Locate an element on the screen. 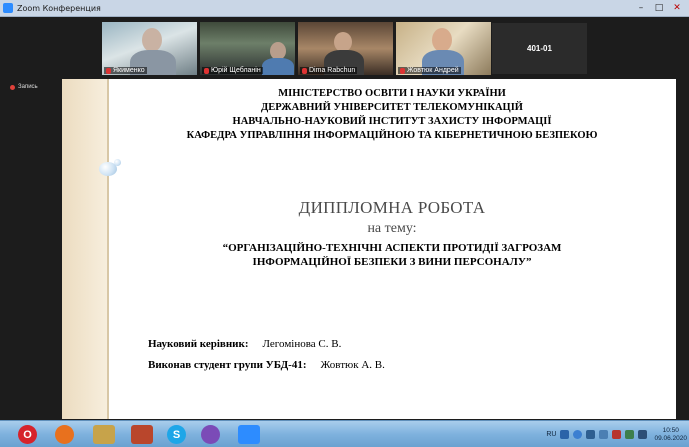 Image resolution: width=689 pixels, height=447 pixels. window-controls: – □ ✕ is located at coordinates (659, 8).